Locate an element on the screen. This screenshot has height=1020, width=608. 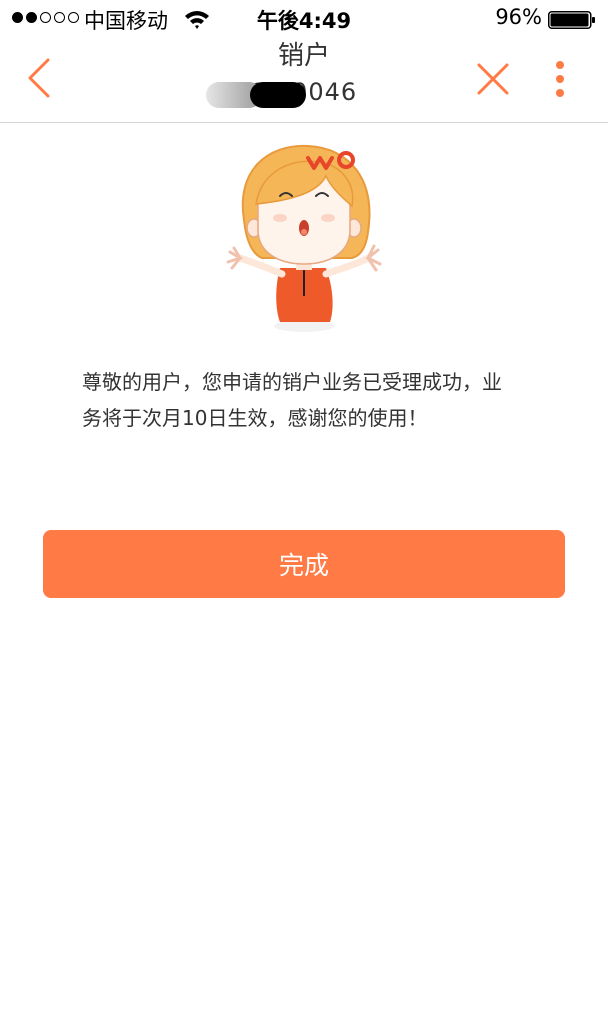
close-icon is located at coordinates (493, 79).